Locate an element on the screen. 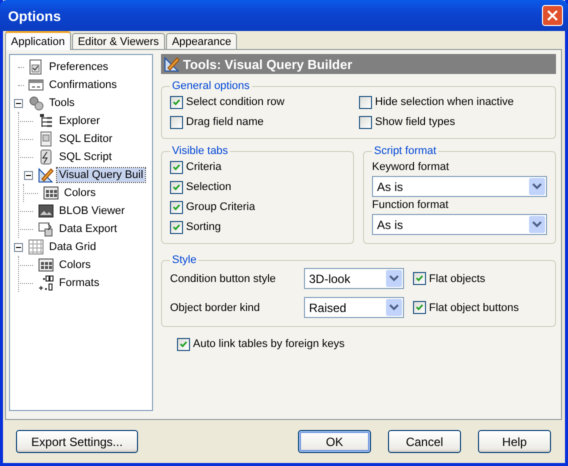 The height and width of the screenshot is (466, 568). dropdown: Raised is located at coordinates (354, 307).